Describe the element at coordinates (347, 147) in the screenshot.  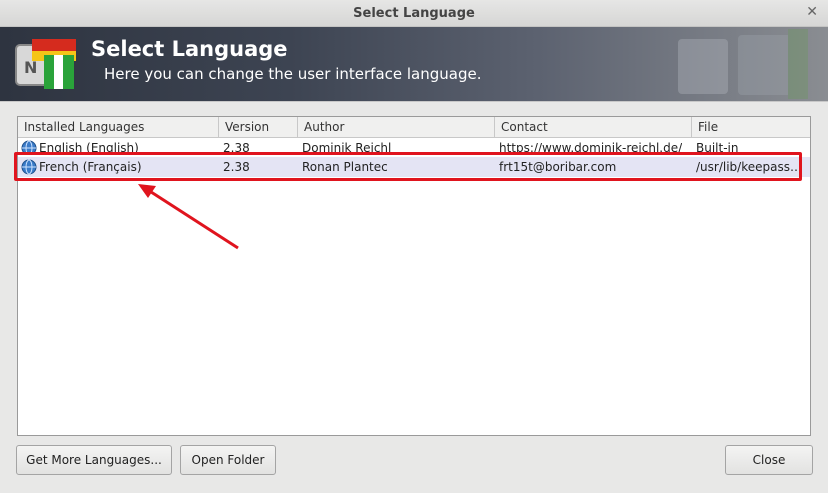
I see `language-author: Dominik Reichl` at that location.